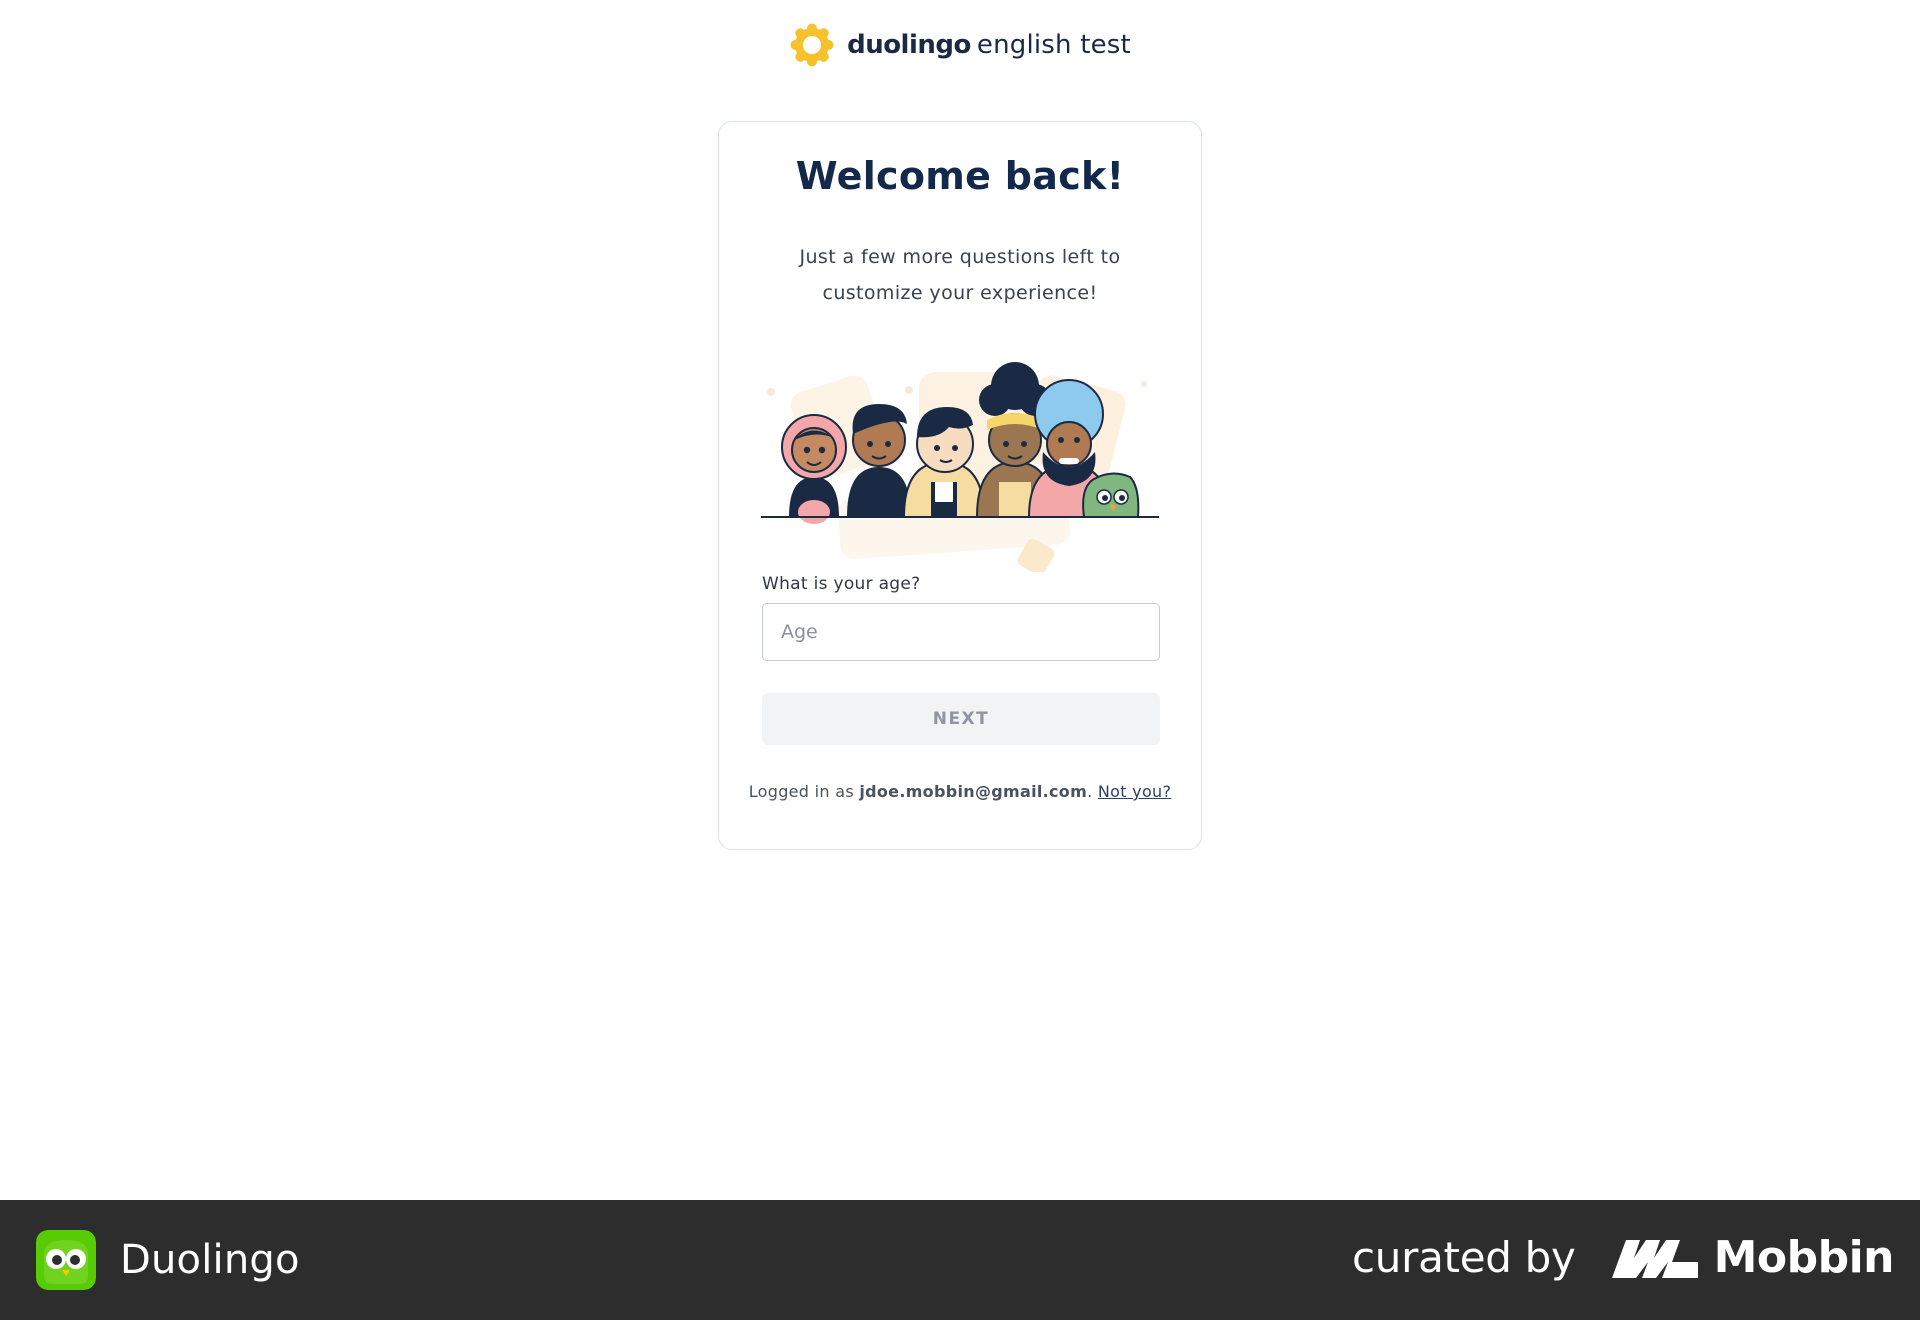 Image resolution: width=1920 pixels, height=1320 pixels. I want to click on mobbin-logo-icon, so click(1654, 1258).